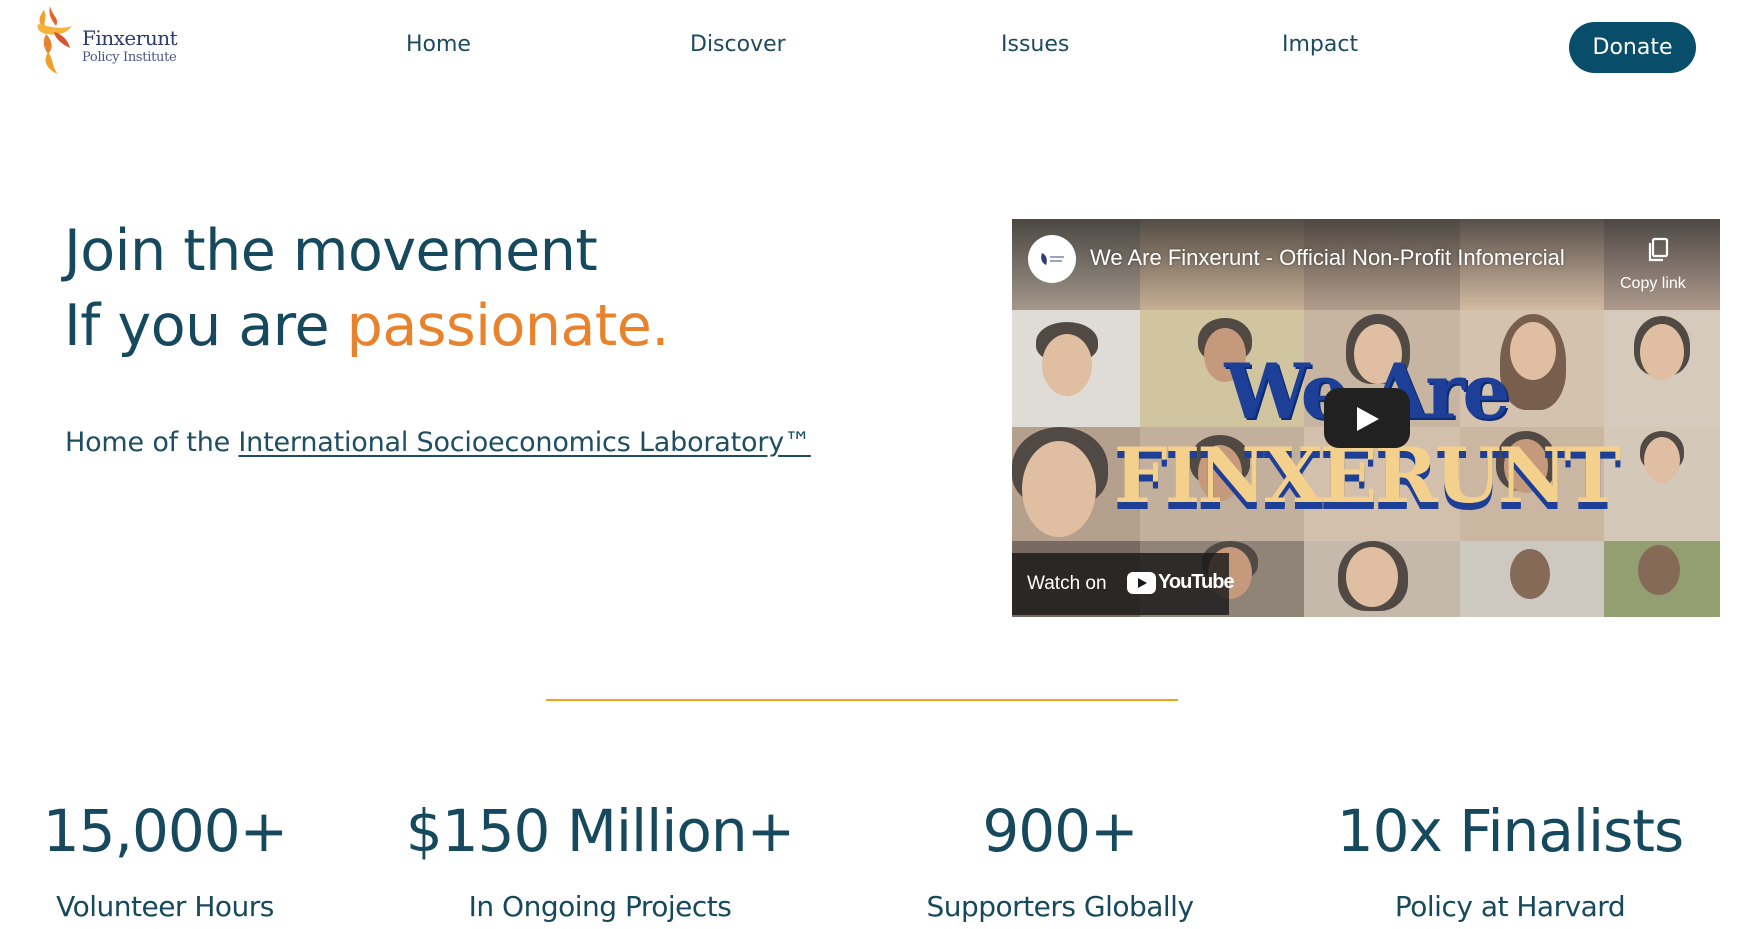 This screenshot has width=1747, height=929. Describe the element at coordinates (438, 44) in the screenshot. I see `nav-home: Home` at that location.